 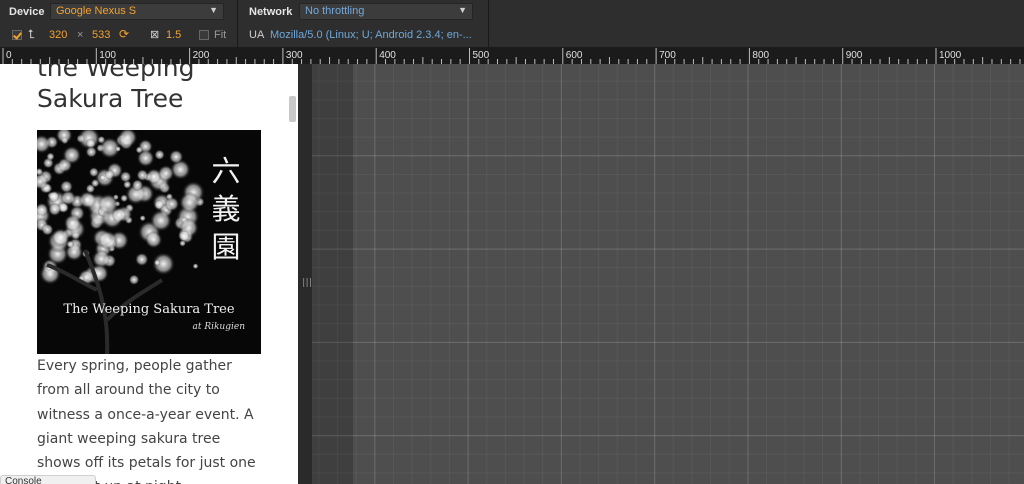 What do you see at coordinates (760, 55) in the screenshot?
I see `ruler-label: 800` at bounding box center [760, 55].